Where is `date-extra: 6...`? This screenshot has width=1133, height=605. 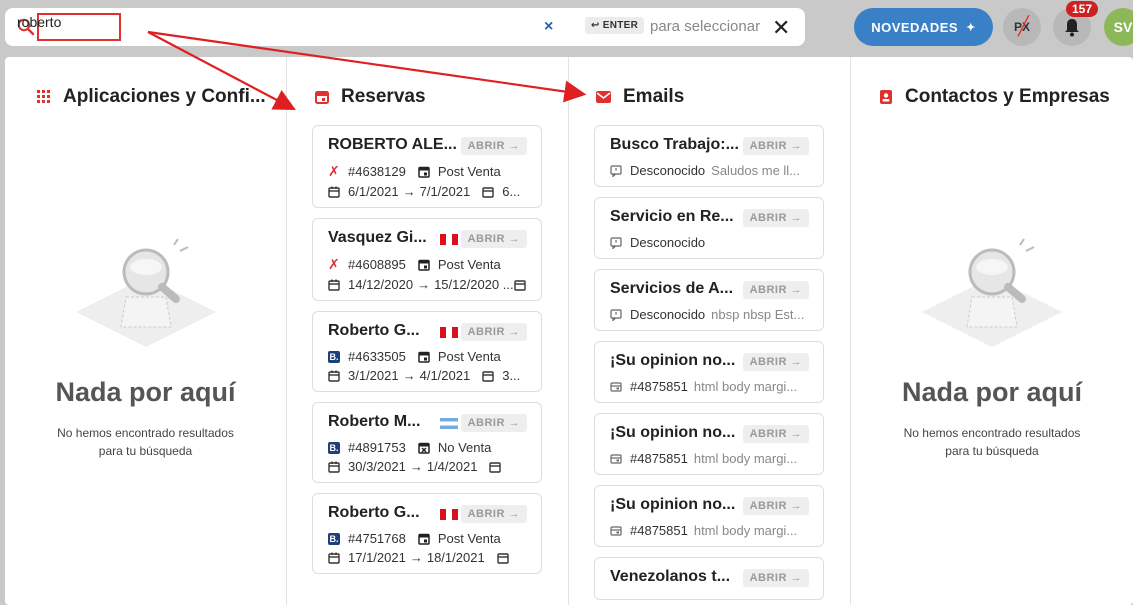 date-extra: 6... is located at coordinates (511, 191).